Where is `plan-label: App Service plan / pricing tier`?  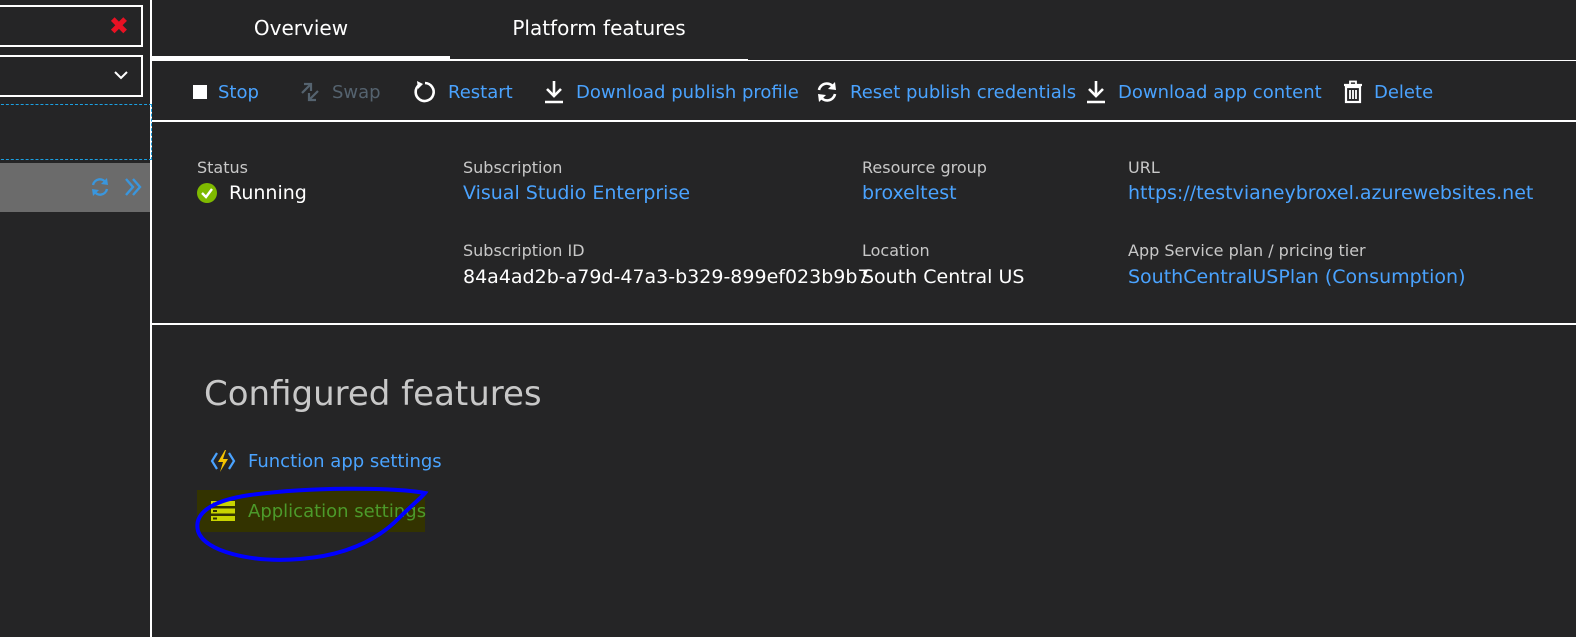 plan-label: App Service plan / pricing tier is located at coordinates (1247, 250).